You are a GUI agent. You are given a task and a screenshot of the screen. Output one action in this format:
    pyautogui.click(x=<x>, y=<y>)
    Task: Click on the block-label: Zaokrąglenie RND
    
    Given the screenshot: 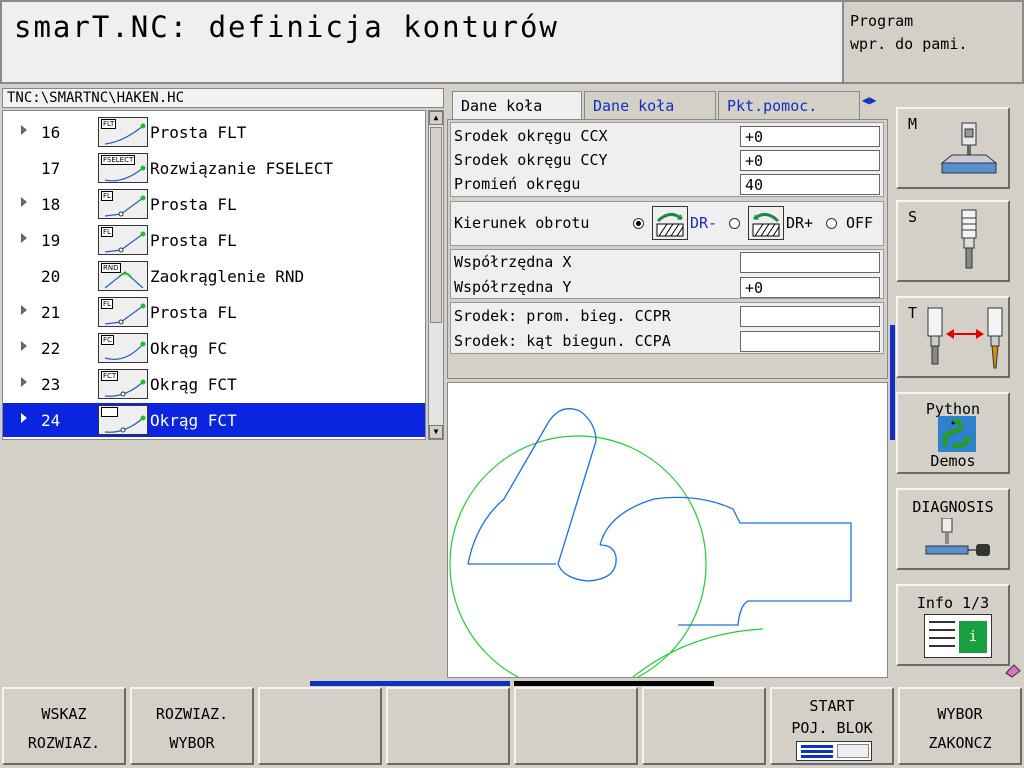 What is the action you would take?
    pyautogui.click(x=227, y=276)
    